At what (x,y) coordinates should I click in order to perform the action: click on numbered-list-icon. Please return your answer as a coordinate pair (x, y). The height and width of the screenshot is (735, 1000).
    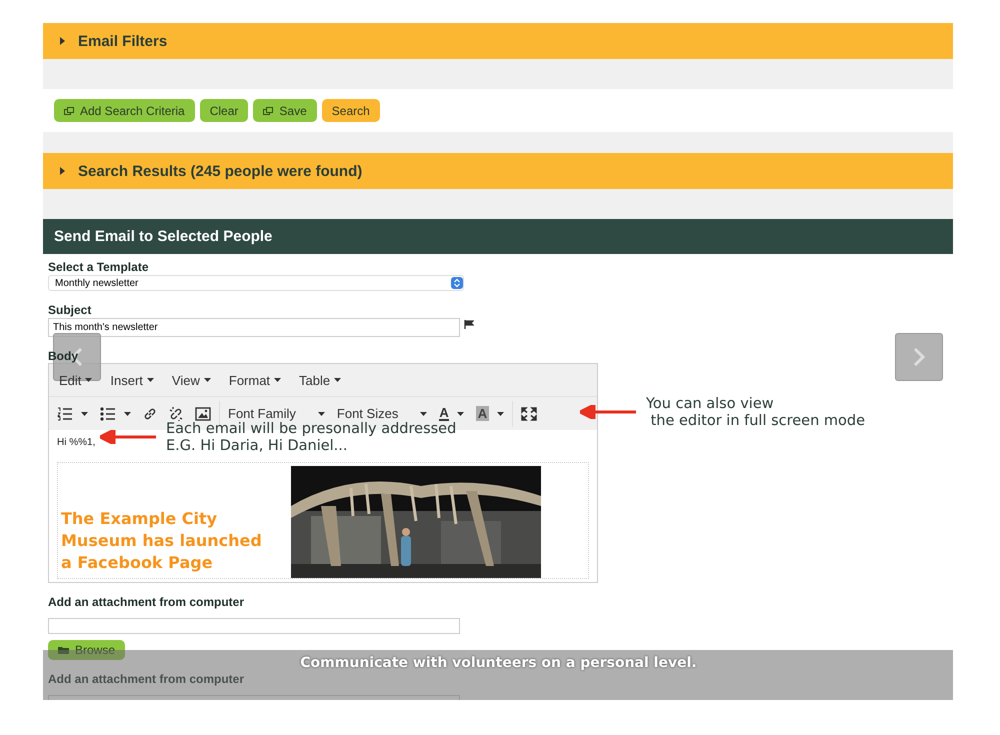
    Looking at the image, I should click on (65, 413).